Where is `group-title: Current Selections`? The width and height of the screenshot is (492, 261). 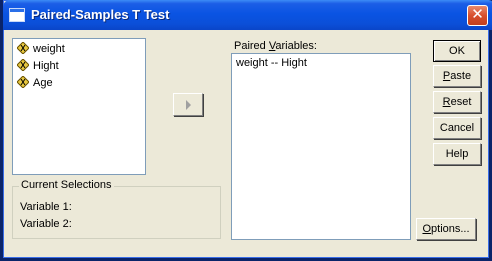
group-title: Current Selections is located at coordinates (66, 185).